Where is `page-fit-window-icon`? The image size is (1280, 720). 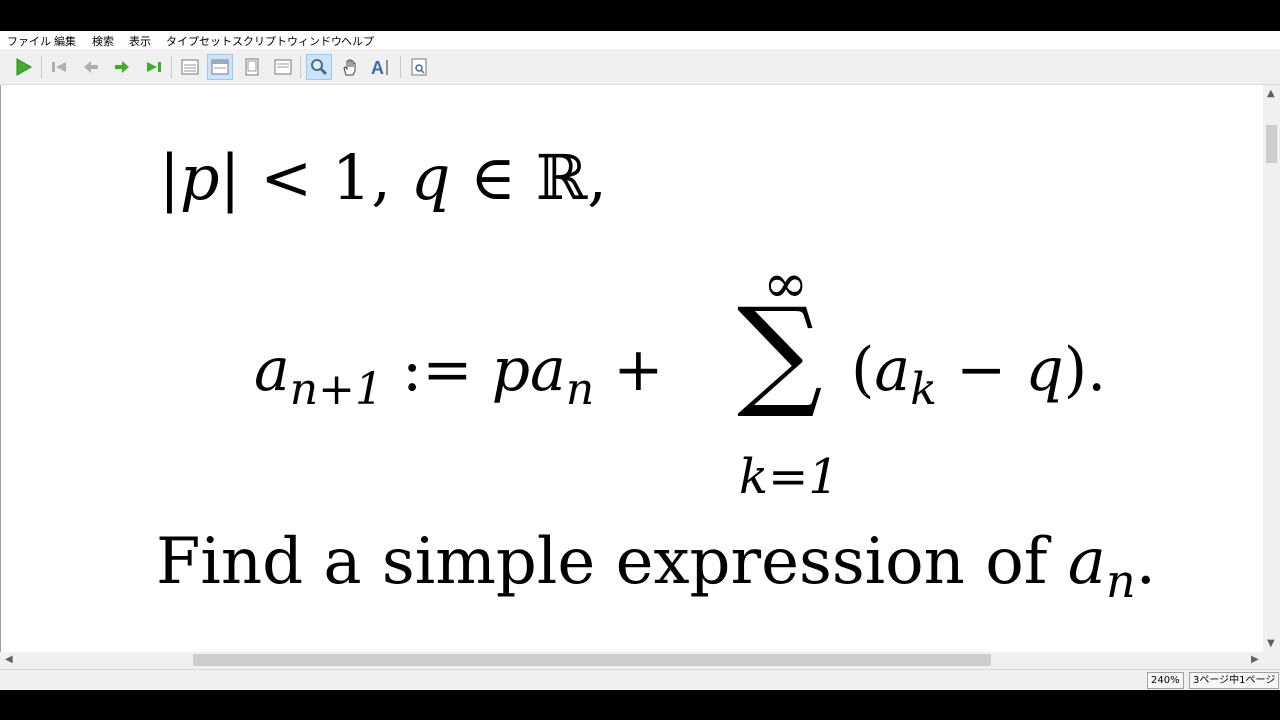 page-fit-window-icon is located at coordinates (252, 67).